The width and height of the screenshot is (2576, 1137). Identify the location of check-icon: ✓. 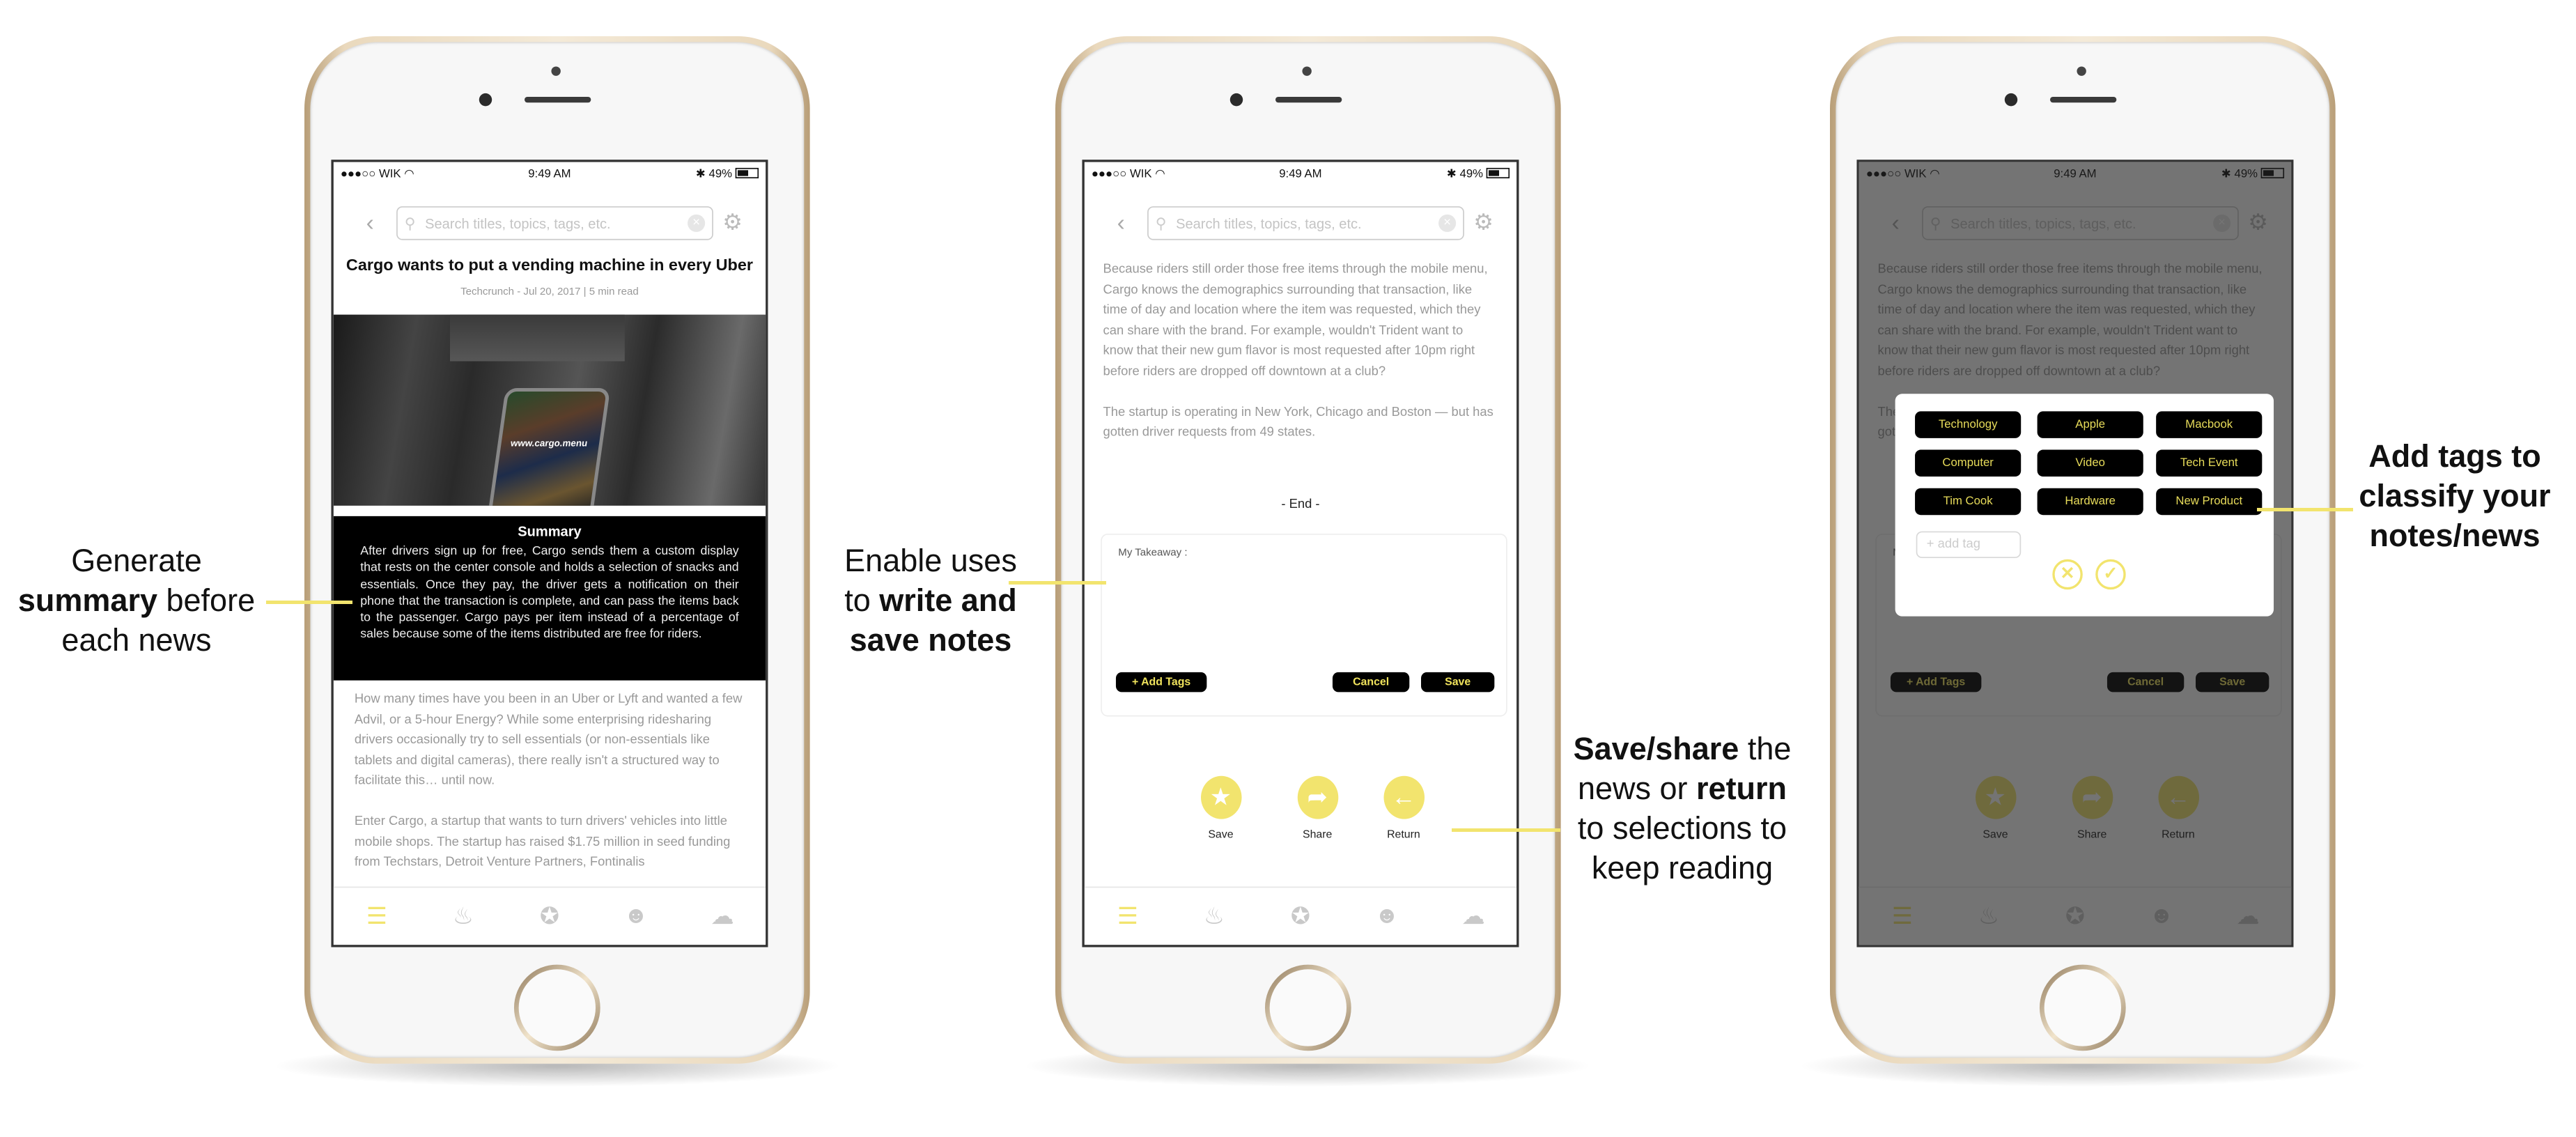
(2110, 574).